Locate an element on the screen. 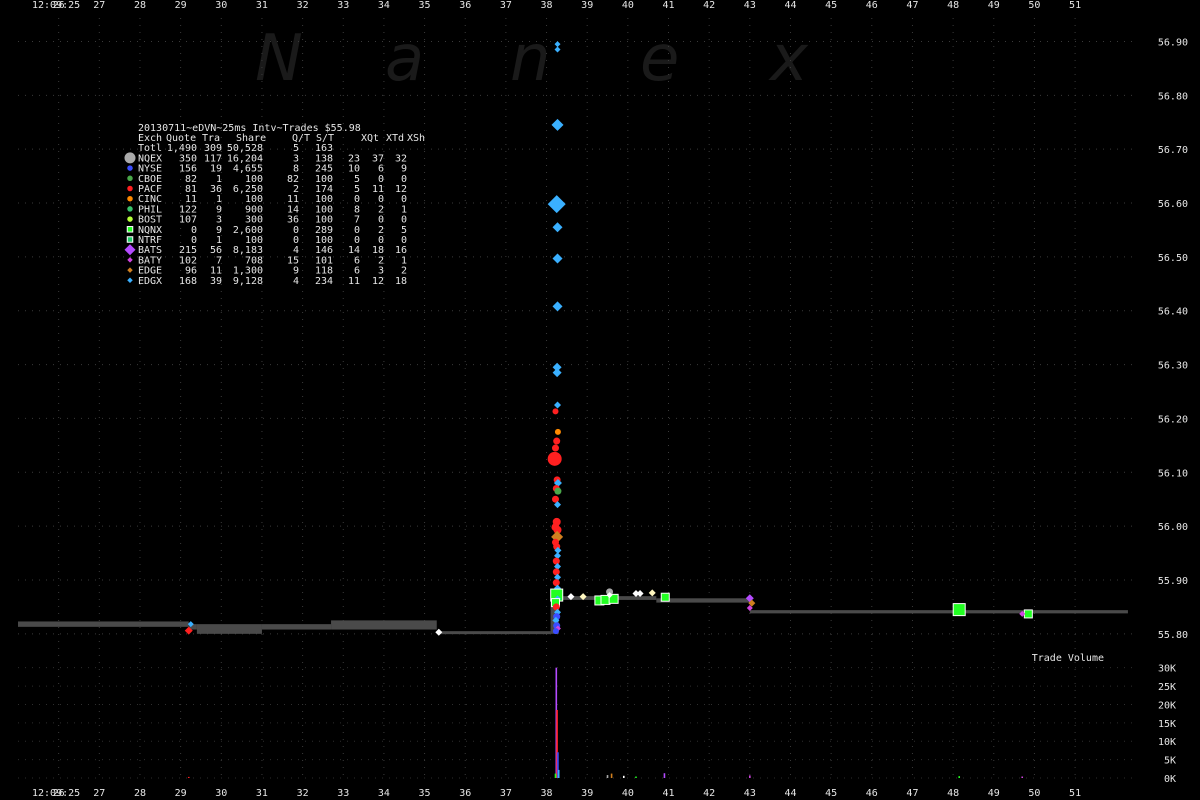 The height and width of the screenshot is (800, 1200). x-tick-label: 33 is located at coordinates (343, 793).